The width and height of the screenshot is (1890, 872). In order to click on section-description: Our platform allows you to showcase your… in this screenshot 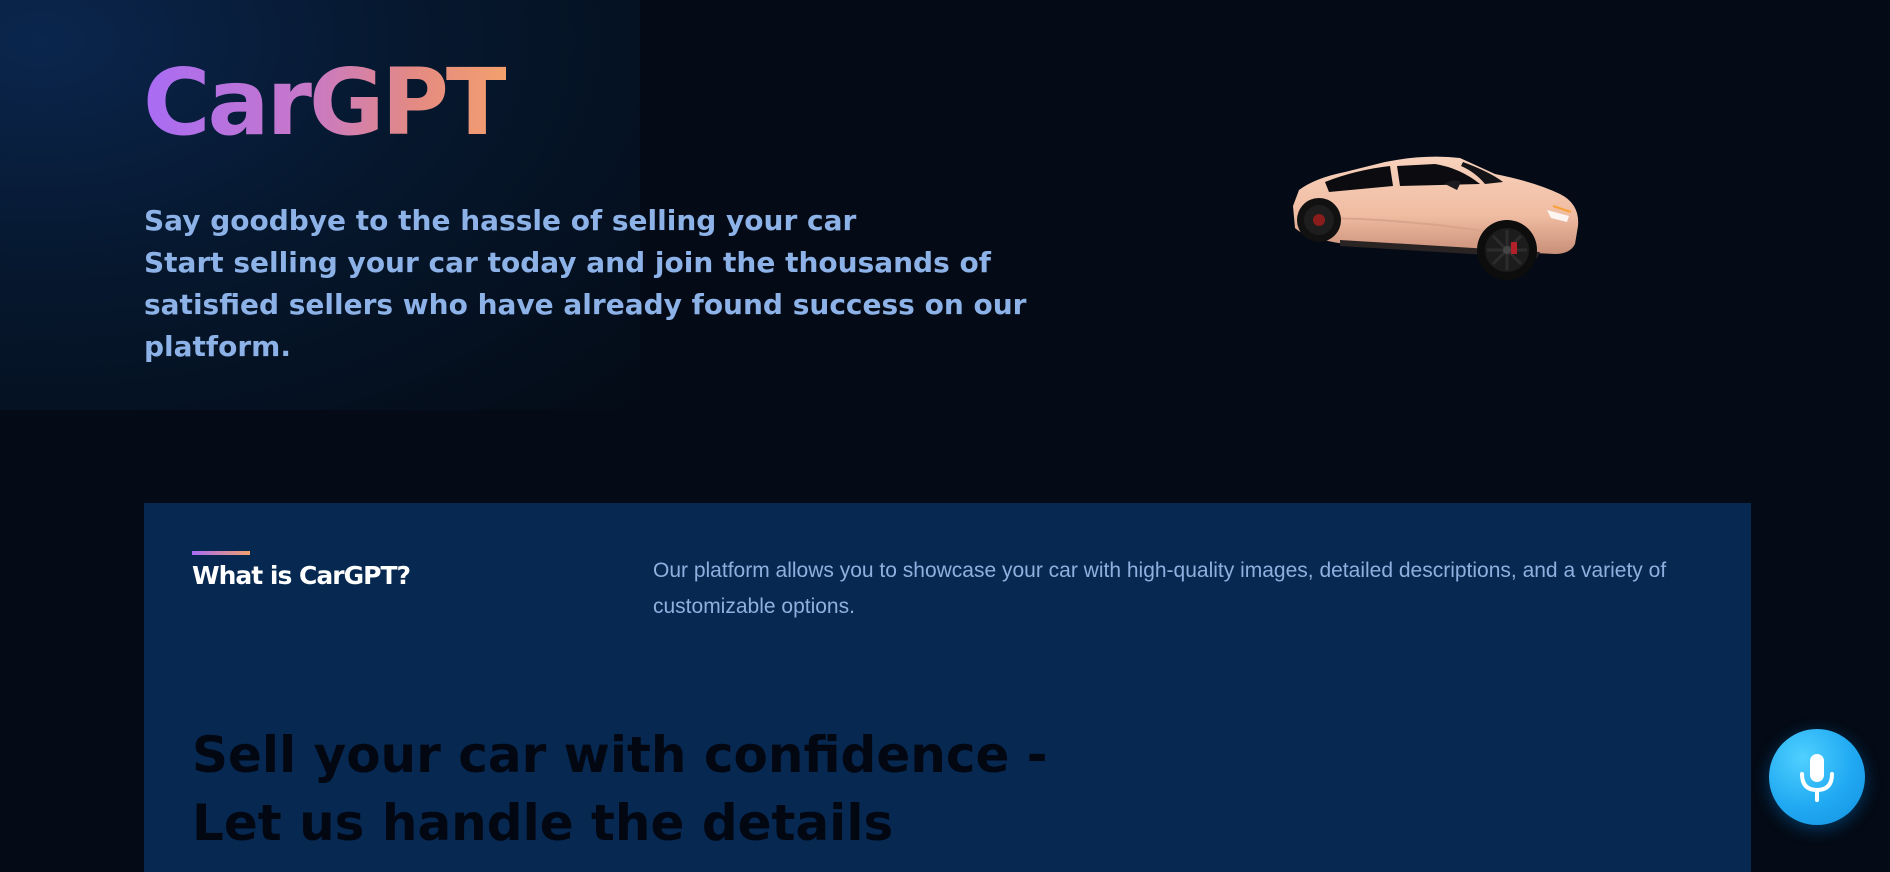, I will do `click(1160, 588)`.